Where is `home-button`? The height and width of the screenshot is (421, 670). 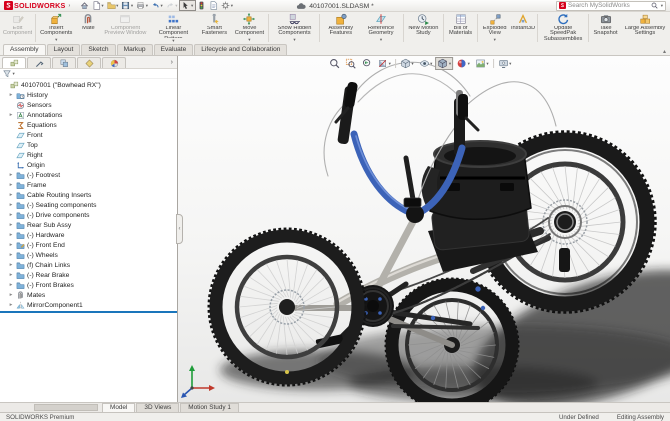
home-button is located at coordinates (84, 5).